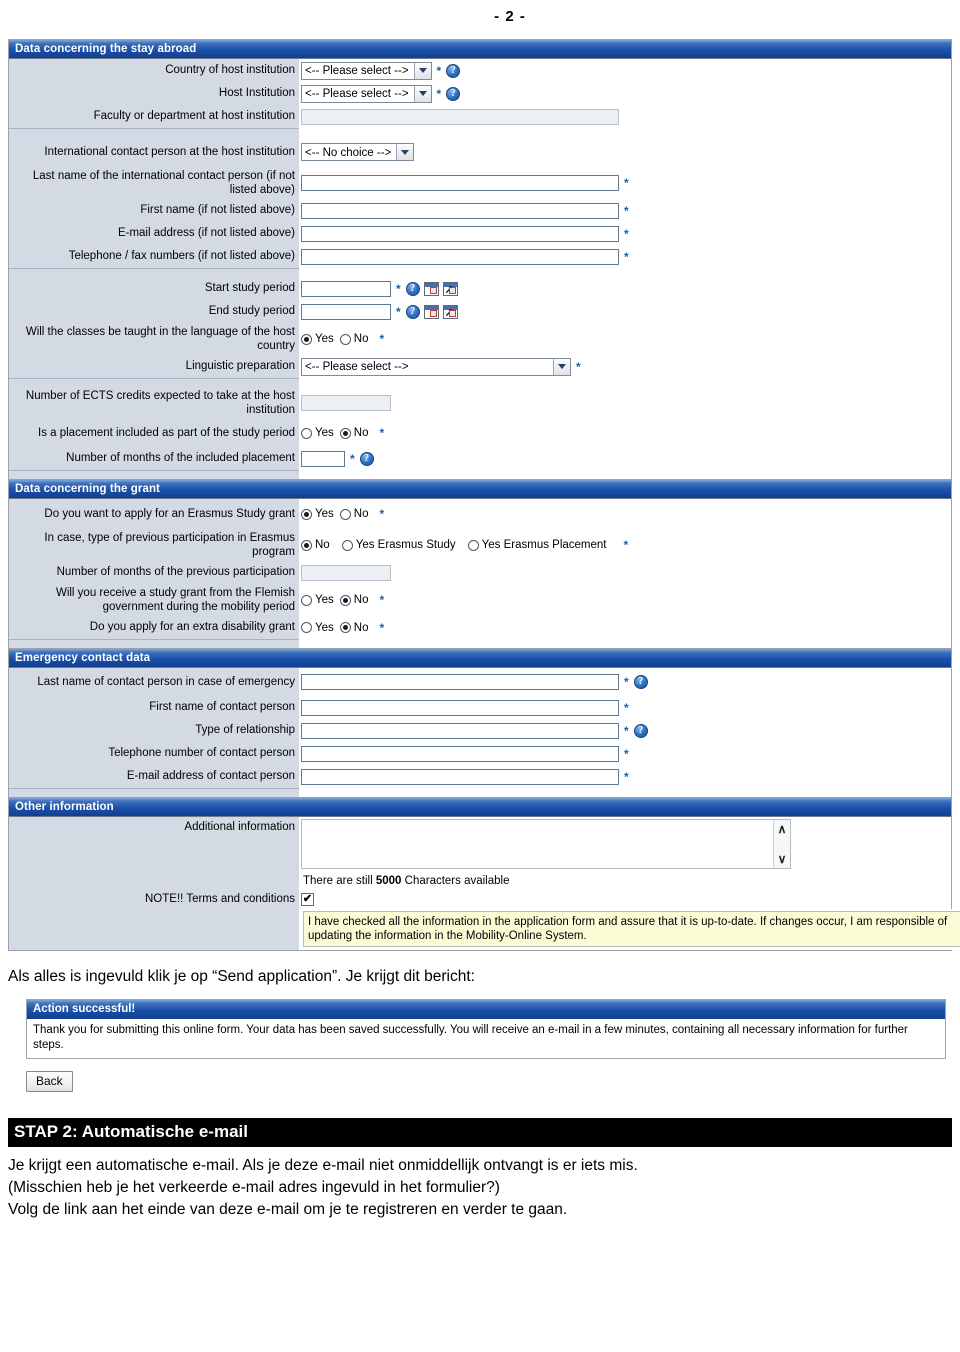  Describe the element at coordinates (154, 776) in the screenshot. I see `label-emergency-email: E-mail address of contact person` at that location.